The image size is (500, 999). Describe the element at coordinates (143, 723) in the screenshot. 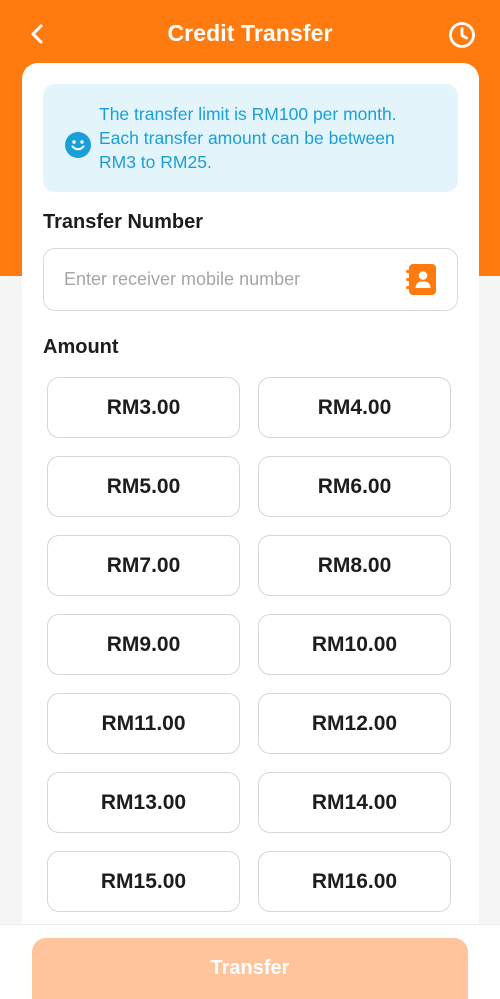

I see `amount-option: RM11.00` at that location.